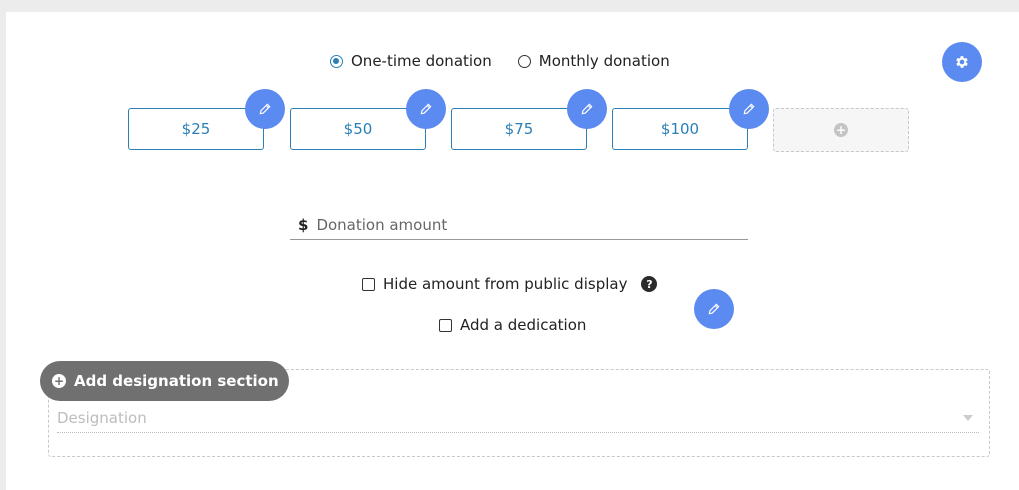 The image size is (1019, 490). I want to click on amount-button-75: $75, so click(519, 129).